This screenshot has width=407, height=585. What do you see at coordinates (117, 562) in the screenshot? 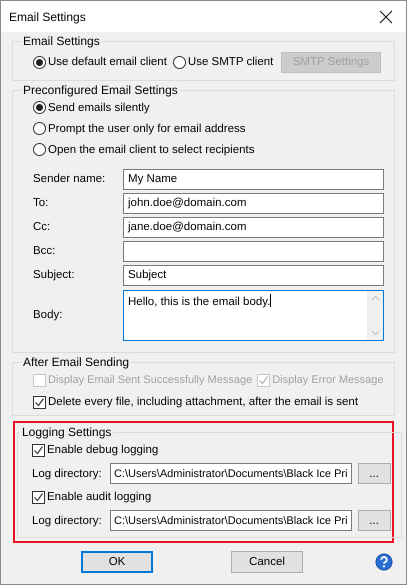
I see `ok-button: OK` at bounding box center [117, 562].